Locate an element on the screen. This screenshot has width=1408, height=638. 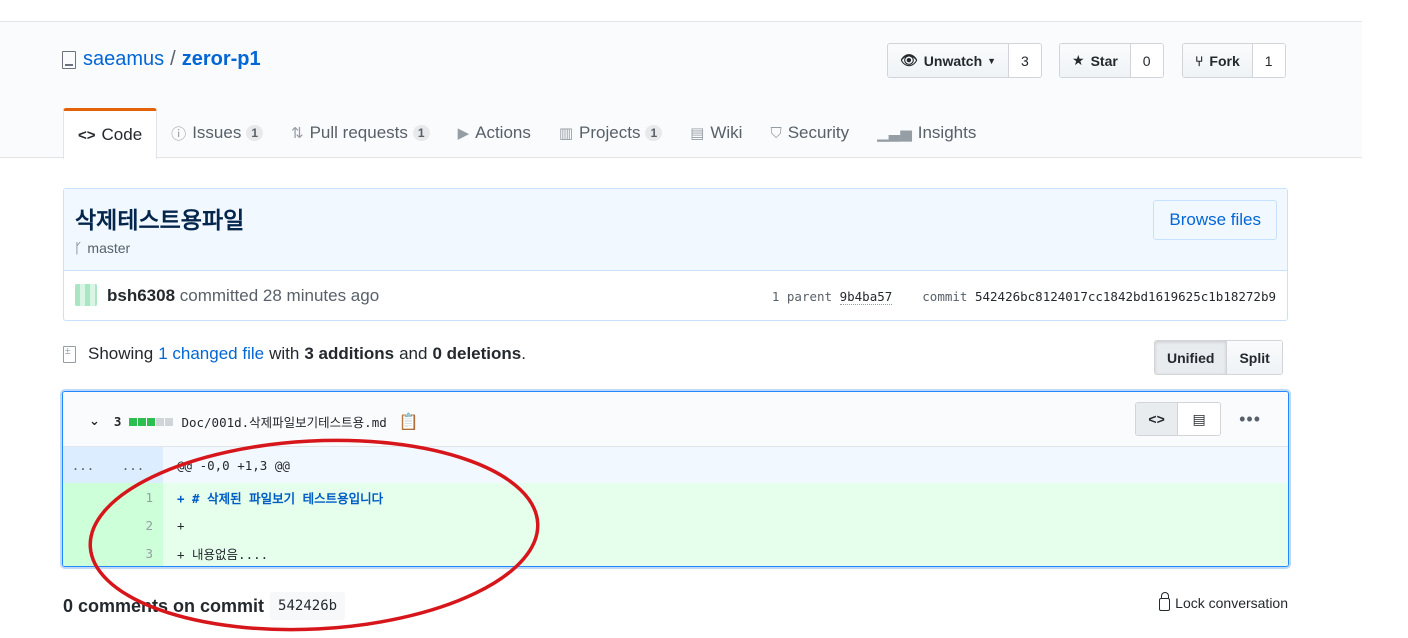
clipboard-icon: 📋 is located at coordinates (409, 421).